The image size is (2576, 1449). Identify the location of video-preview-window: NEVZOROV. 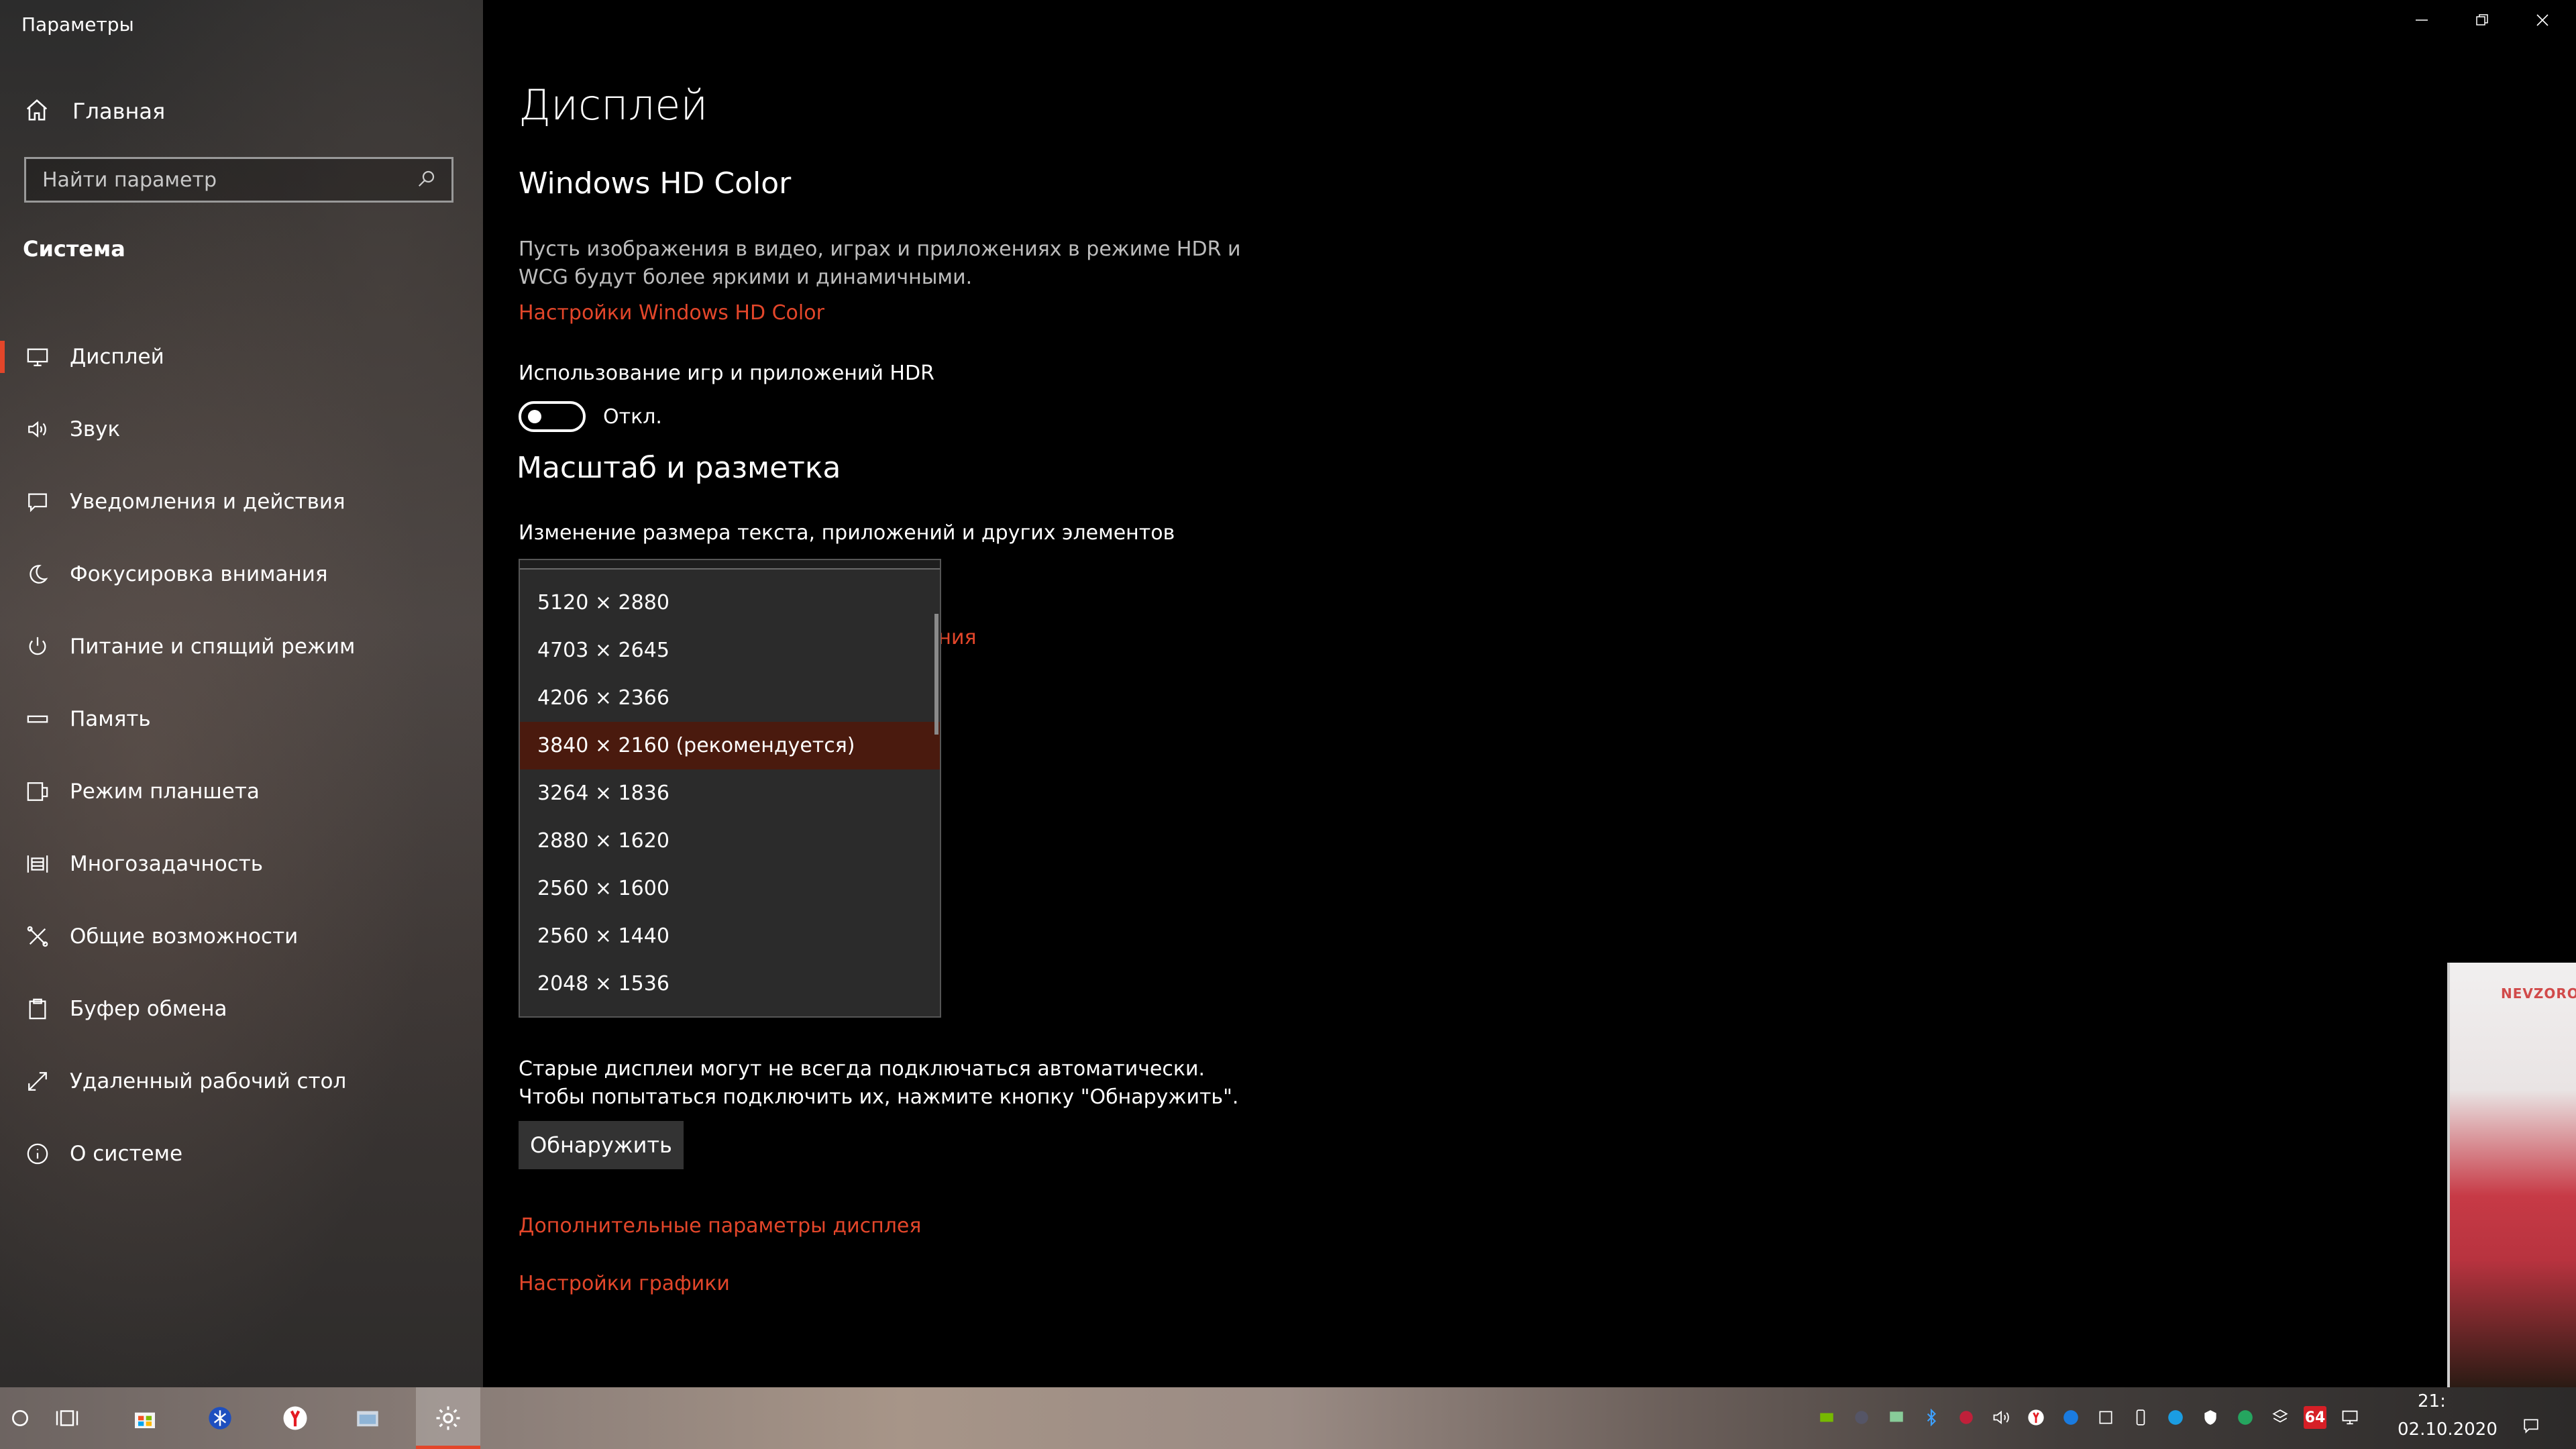
(2511, 1175).